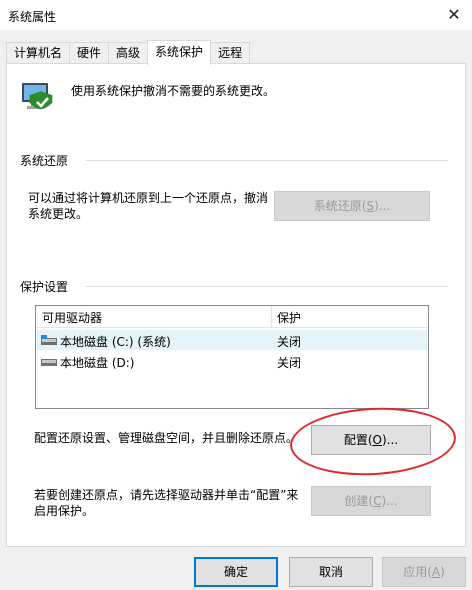 The image size is (472, 590). I want to click on create-description: 若要创建还原点，请先选择驱动器并单击“配置”来 启用保护。, so click(166, 503).